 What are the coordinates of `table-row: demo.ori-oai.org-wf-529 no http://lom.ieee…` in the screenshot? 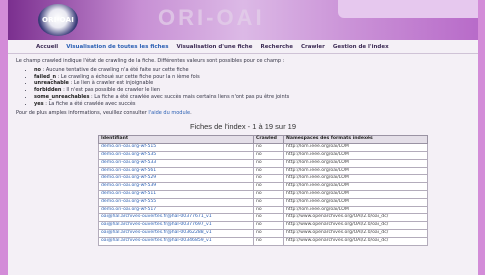 It's located at (263, 179).